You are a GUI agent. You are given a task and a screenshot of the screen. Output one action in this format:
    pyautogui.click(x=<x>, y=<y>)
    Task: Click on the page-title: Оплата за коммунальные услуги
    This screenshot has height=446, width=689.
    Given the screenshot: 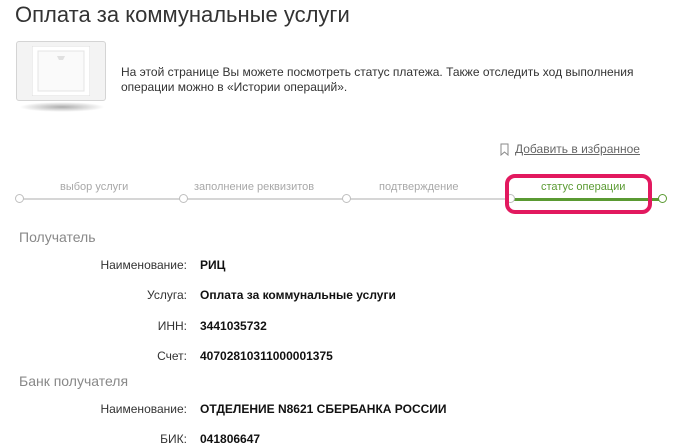 What is the action you would take?
    pyautogui.click(x=182, y=14)
    